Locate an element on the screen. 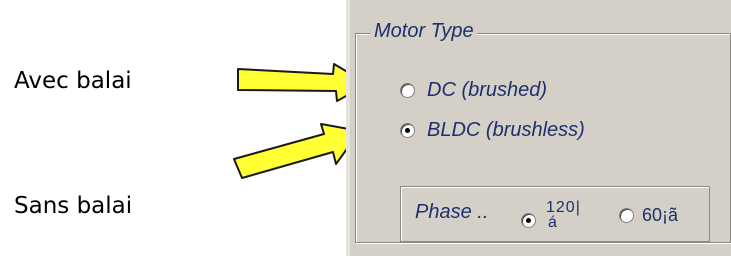 Image resolution: width=731 pixels, height=256 pixels. phase-120-label: 120| á is located at coordinates (566, 217).